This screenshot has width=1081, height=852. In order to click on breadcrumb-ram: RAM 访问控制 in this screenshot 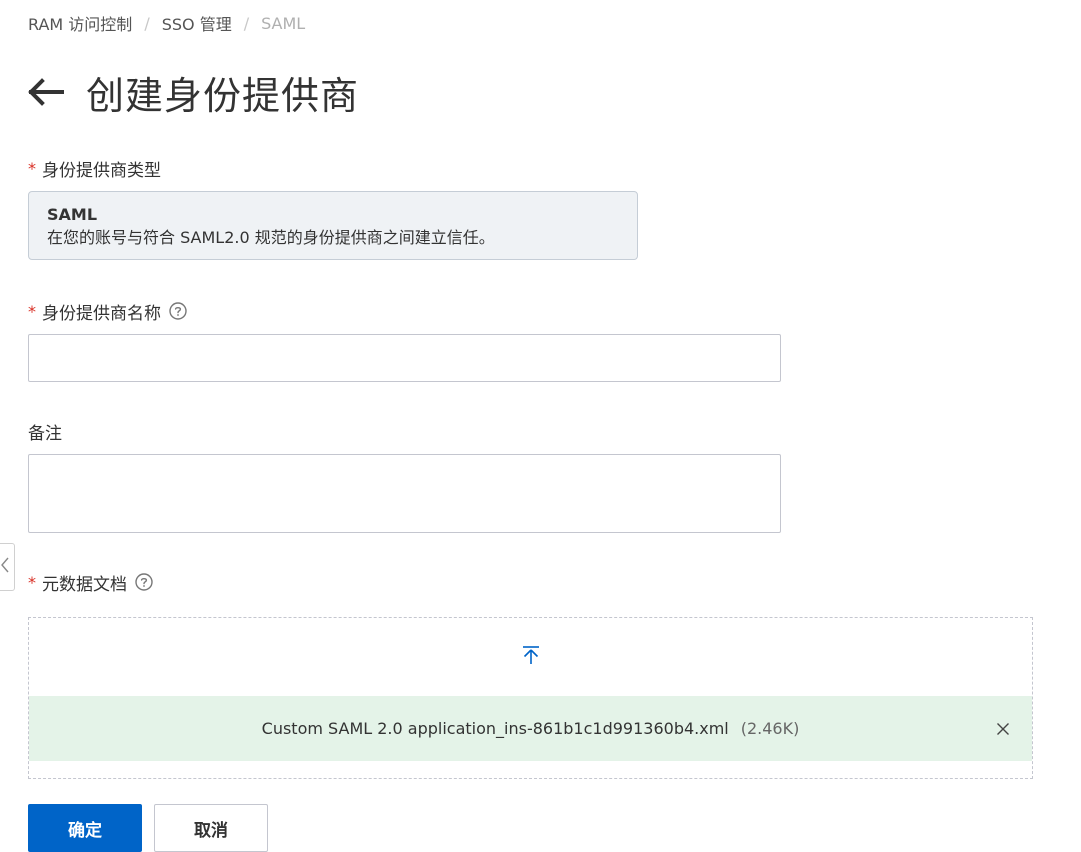, I will do `click(80, 23)`.